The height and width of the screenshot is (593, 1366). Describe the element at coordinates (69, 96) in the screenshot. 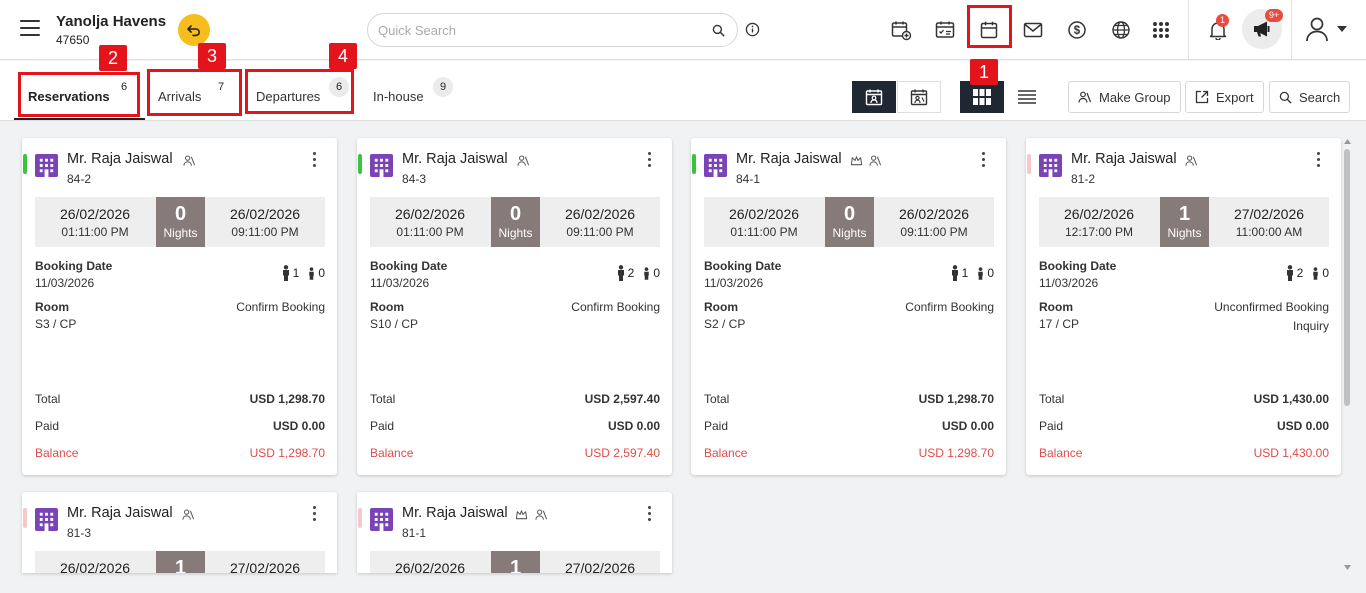

I see `tab-label: Reservations` at that location.